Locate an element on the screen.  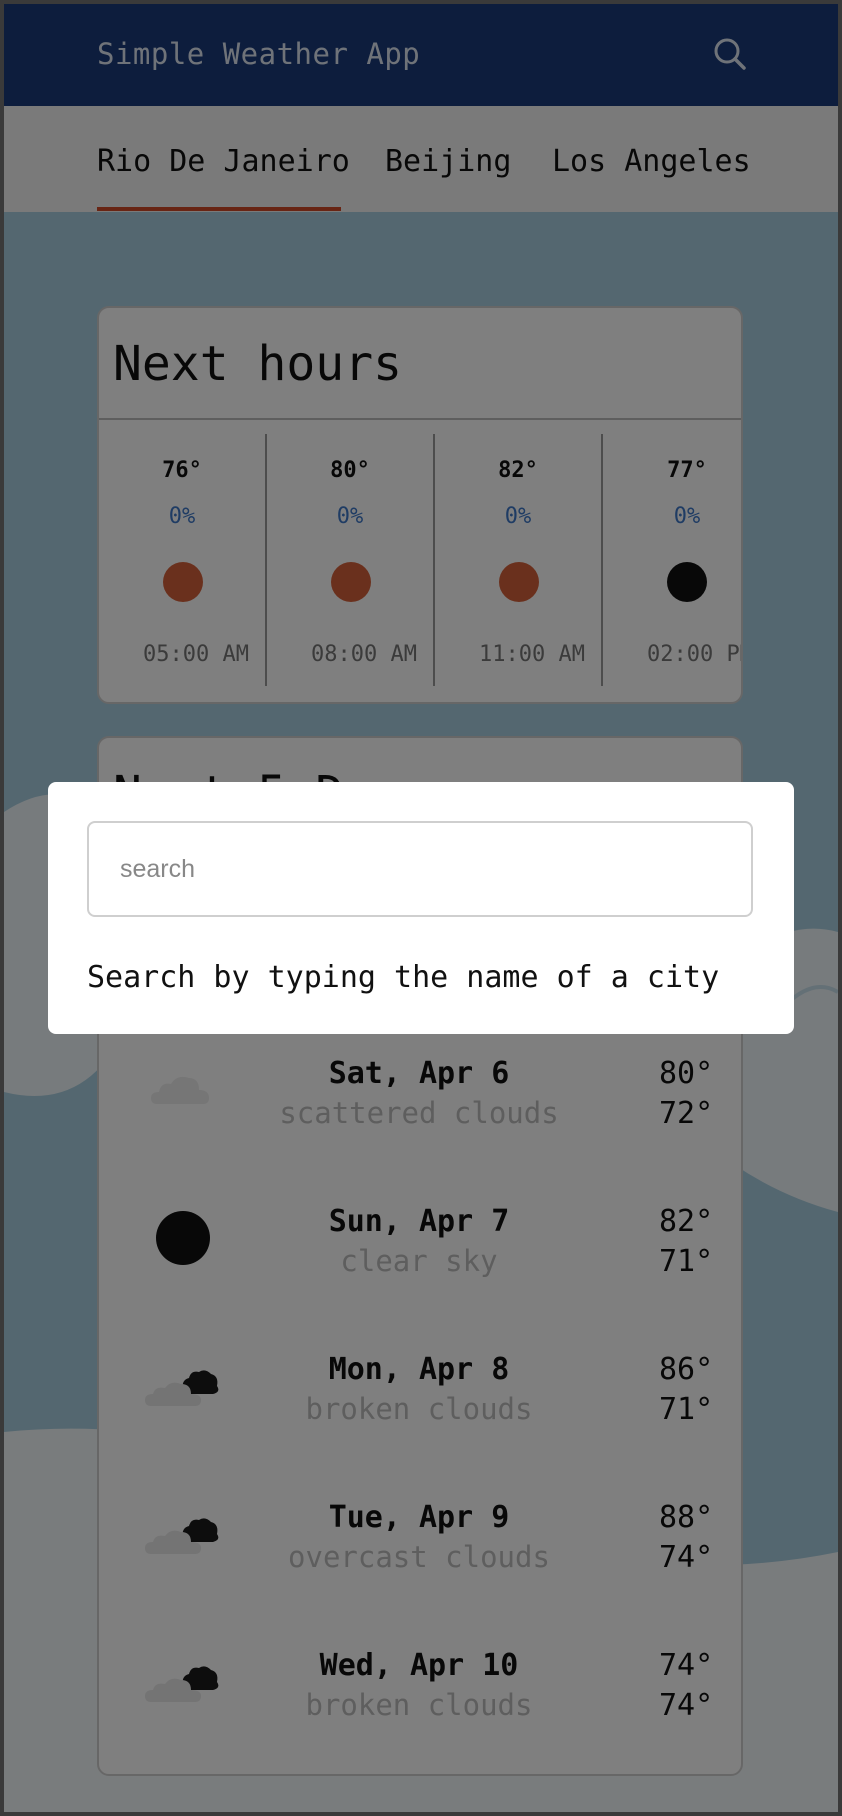
search-hint: Search by typing the name of a city is located at coordinates (403, 977).